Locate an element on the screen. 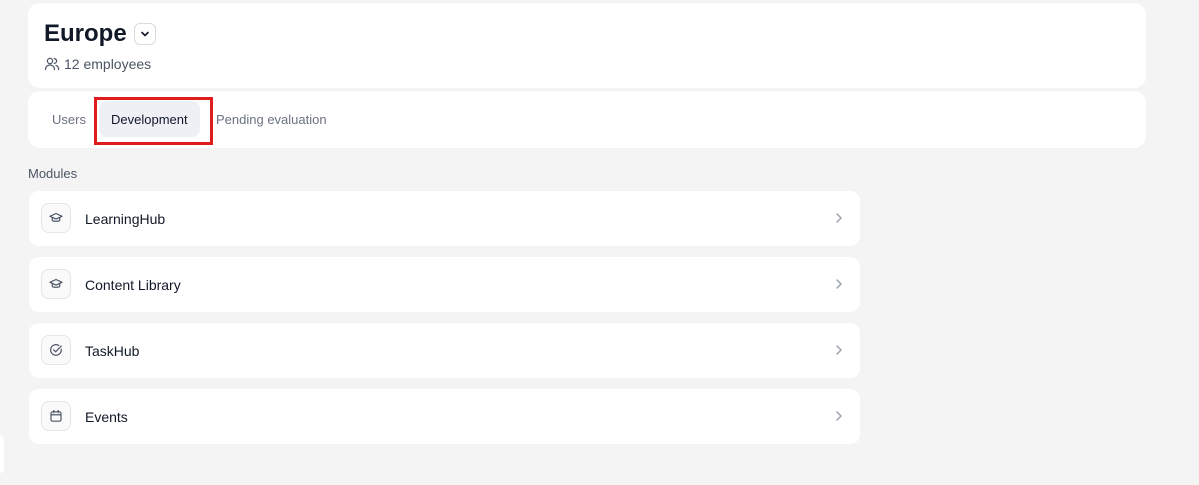  module-content-library: Content Library is located at coordinates (444, 284).